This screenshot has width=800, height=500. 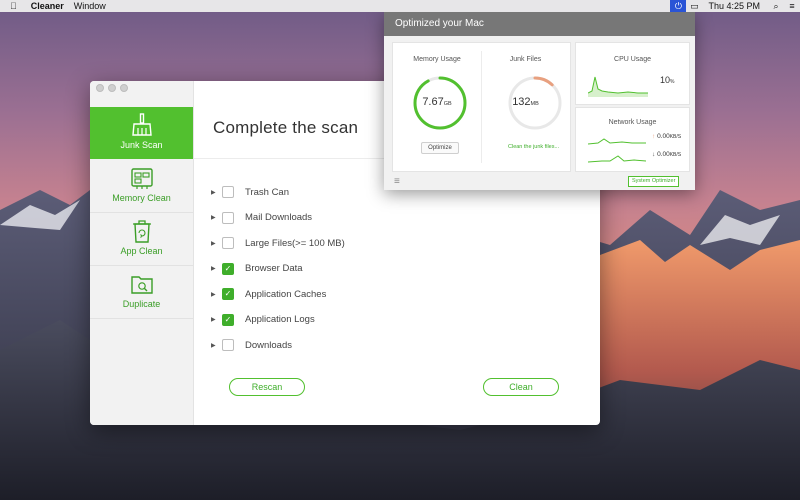 I want to click on display-icon: ▭, so click(x=694, y=6).